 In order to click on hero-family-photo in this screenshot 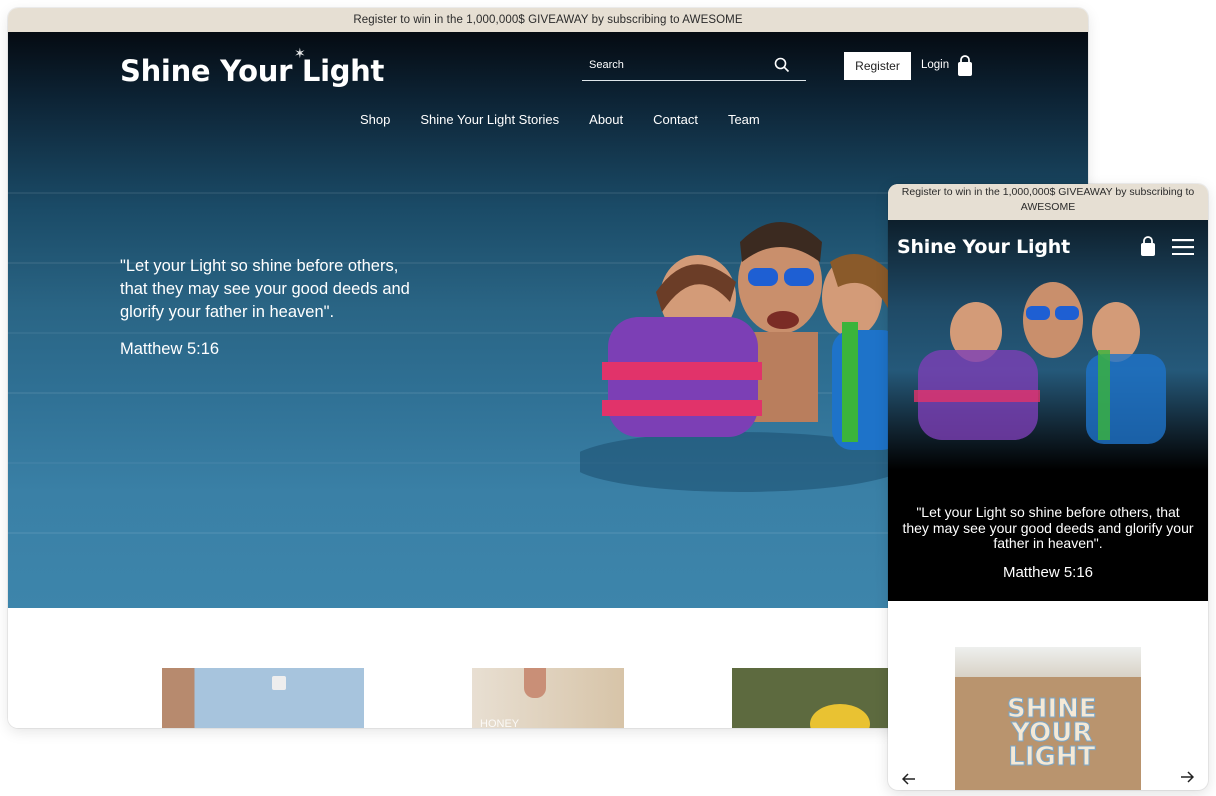, I will do `click(740, 357)`.